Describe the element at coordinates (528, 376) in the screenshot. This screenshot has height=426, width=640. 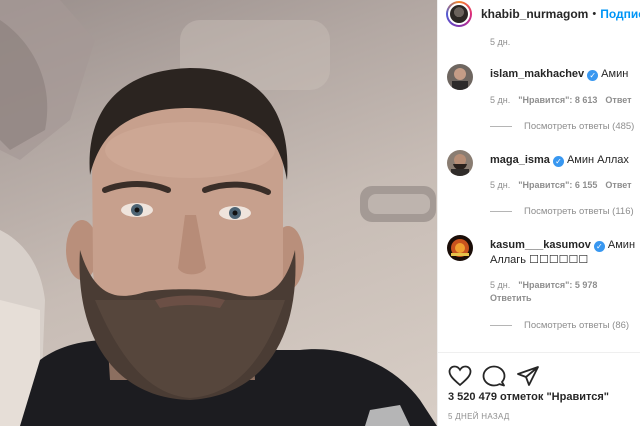
I see `send-icon` at that location.